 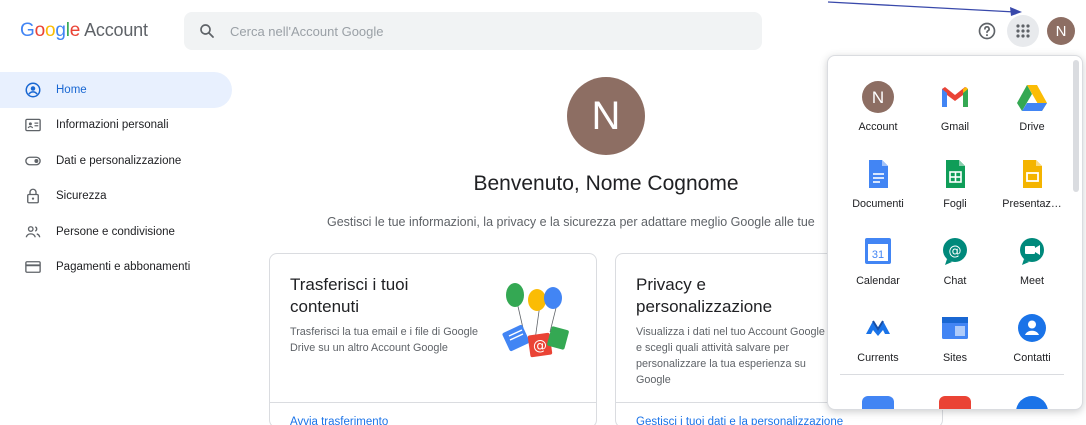 I want to click on logo-letter: G, so click(x=27, y=30).